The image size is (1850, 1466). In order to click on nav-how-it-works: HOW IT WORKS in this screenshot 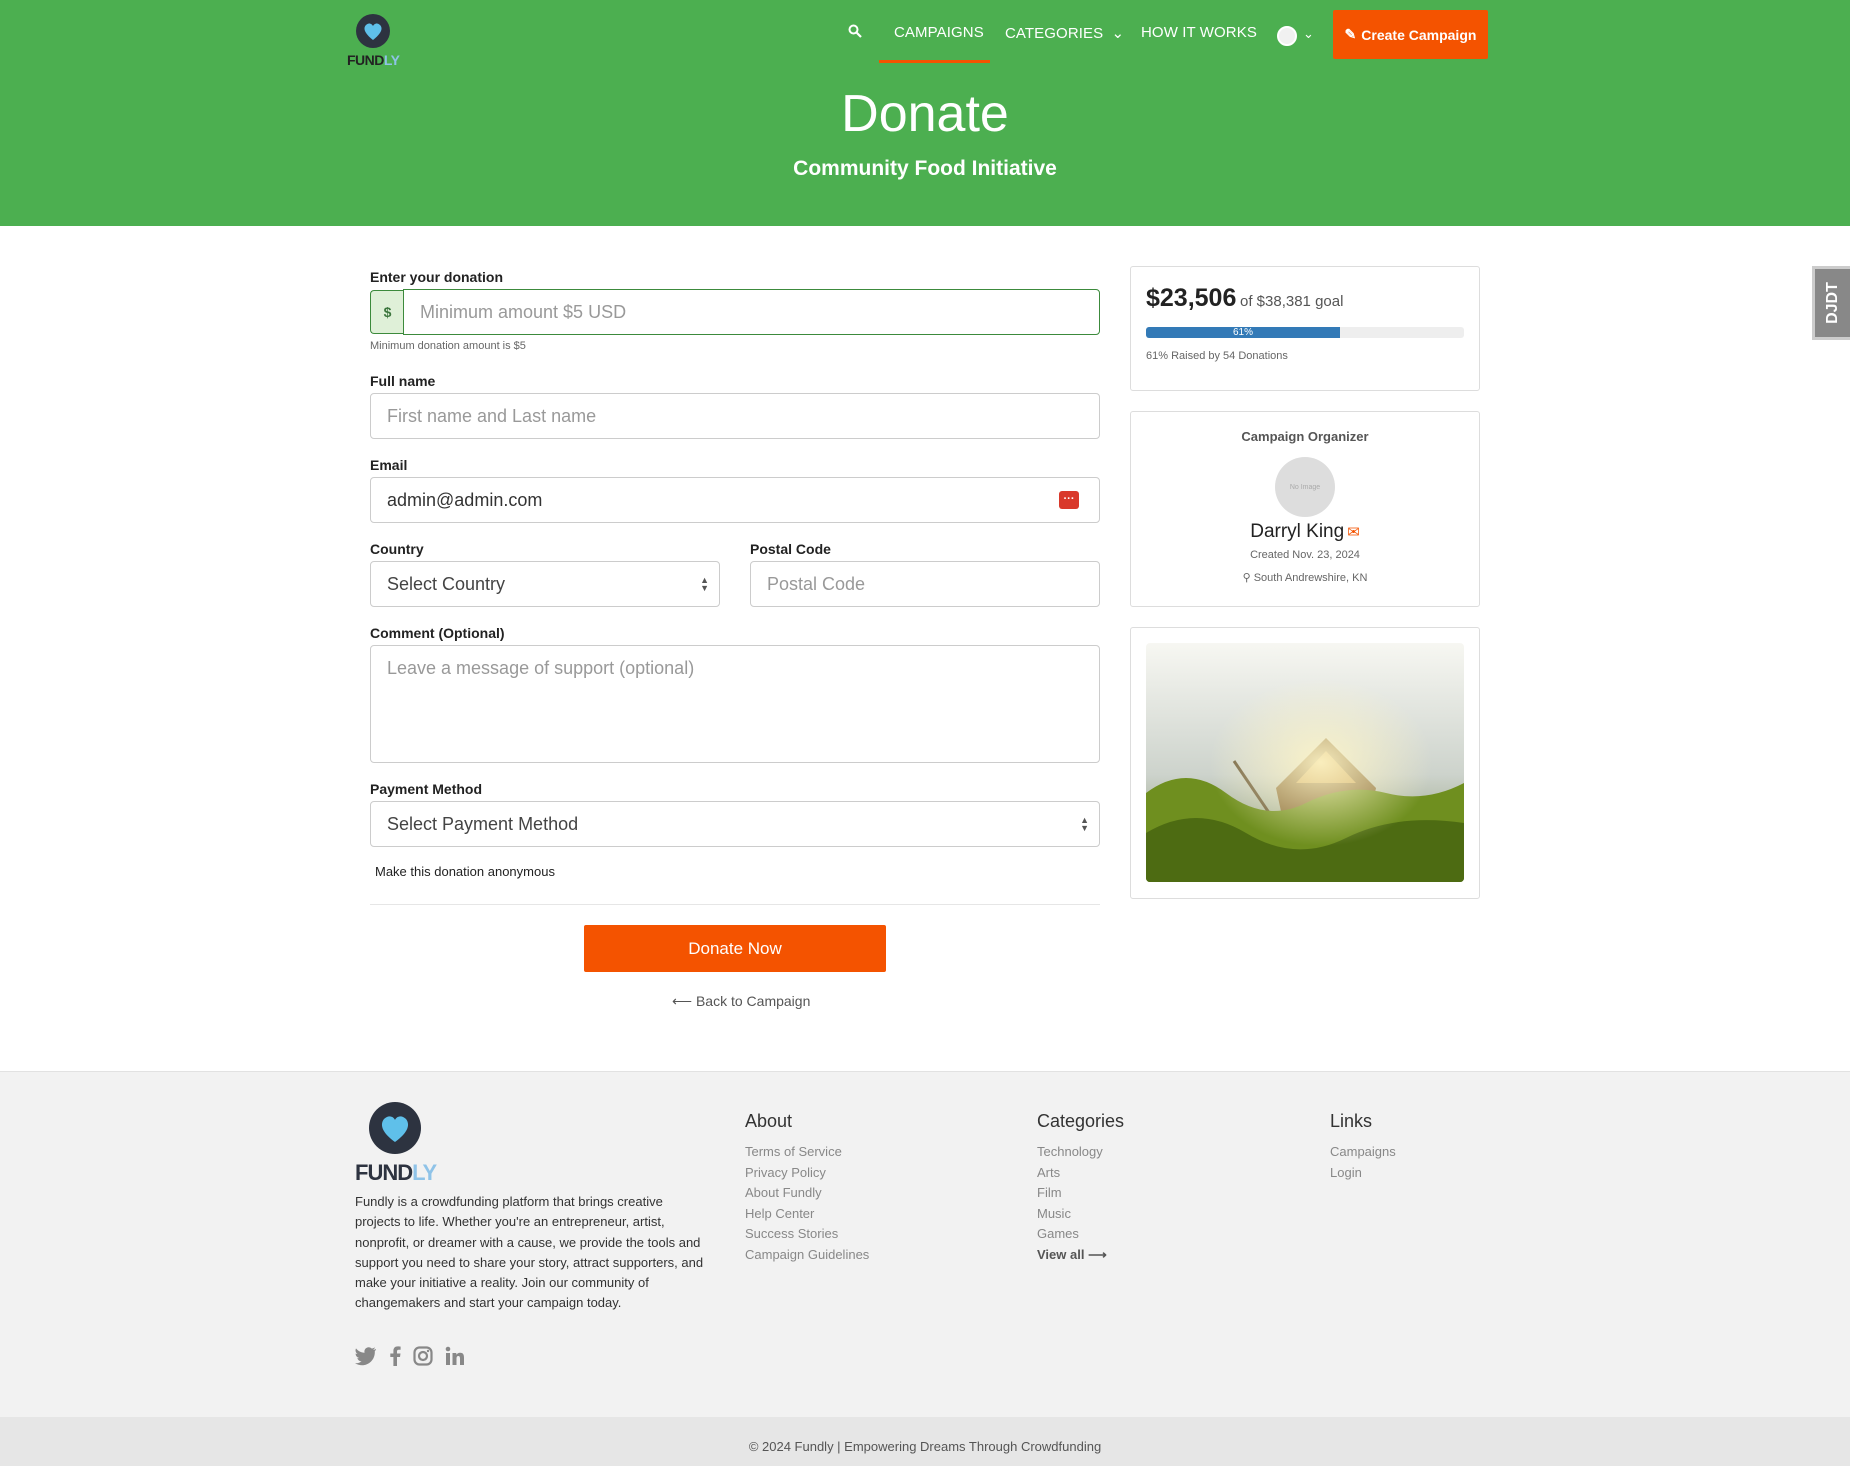, I will do `click(1199, 32)`.